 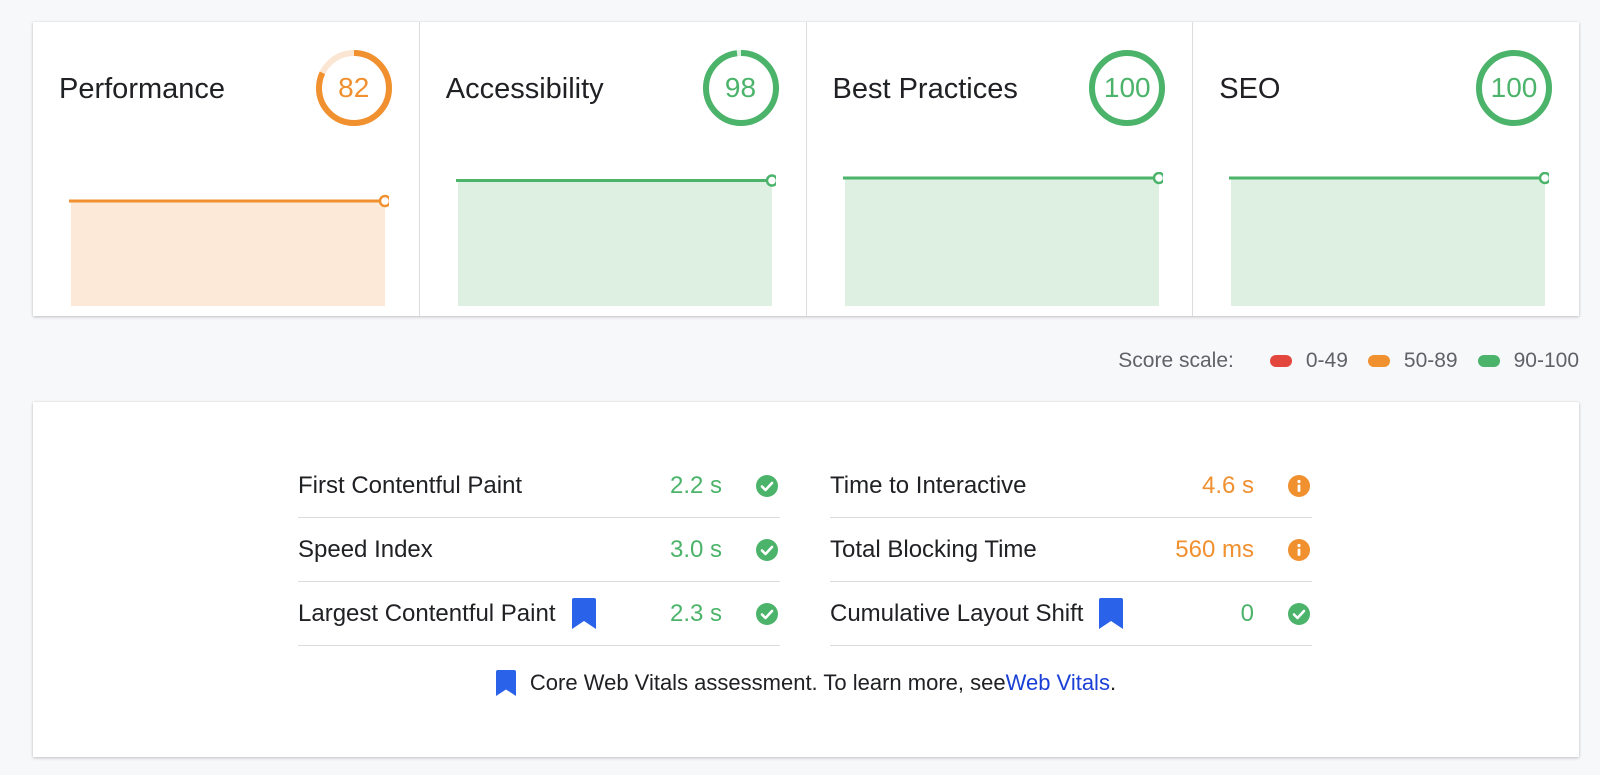 I want to click on metric-name: Cumulative Layout Shift, so click(x=977, y=613).